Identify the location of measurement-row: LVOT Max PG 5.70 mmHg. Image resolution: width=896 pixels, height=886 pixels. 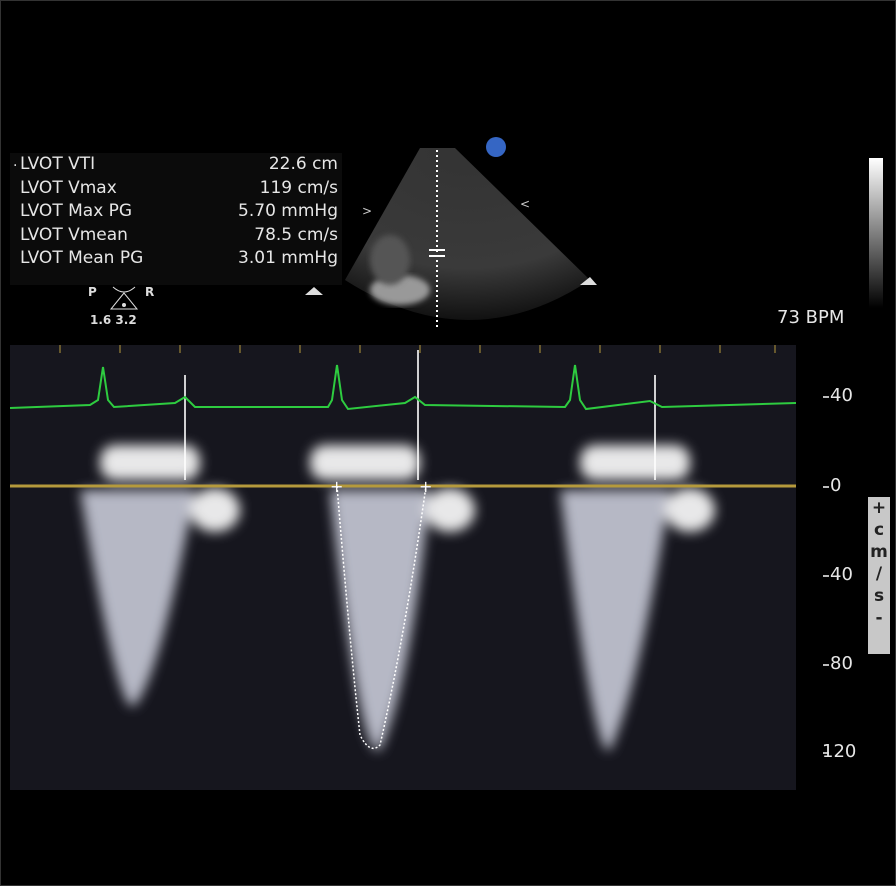
(179, 211).